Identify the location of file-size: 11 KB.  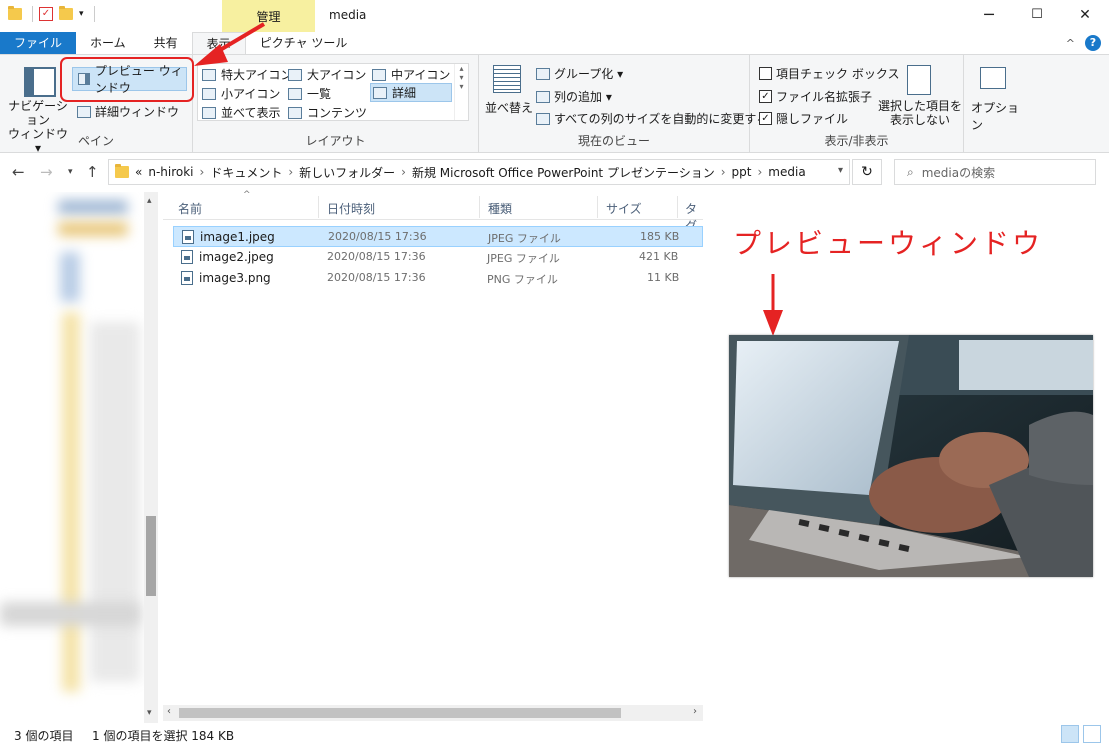
(663, 277).